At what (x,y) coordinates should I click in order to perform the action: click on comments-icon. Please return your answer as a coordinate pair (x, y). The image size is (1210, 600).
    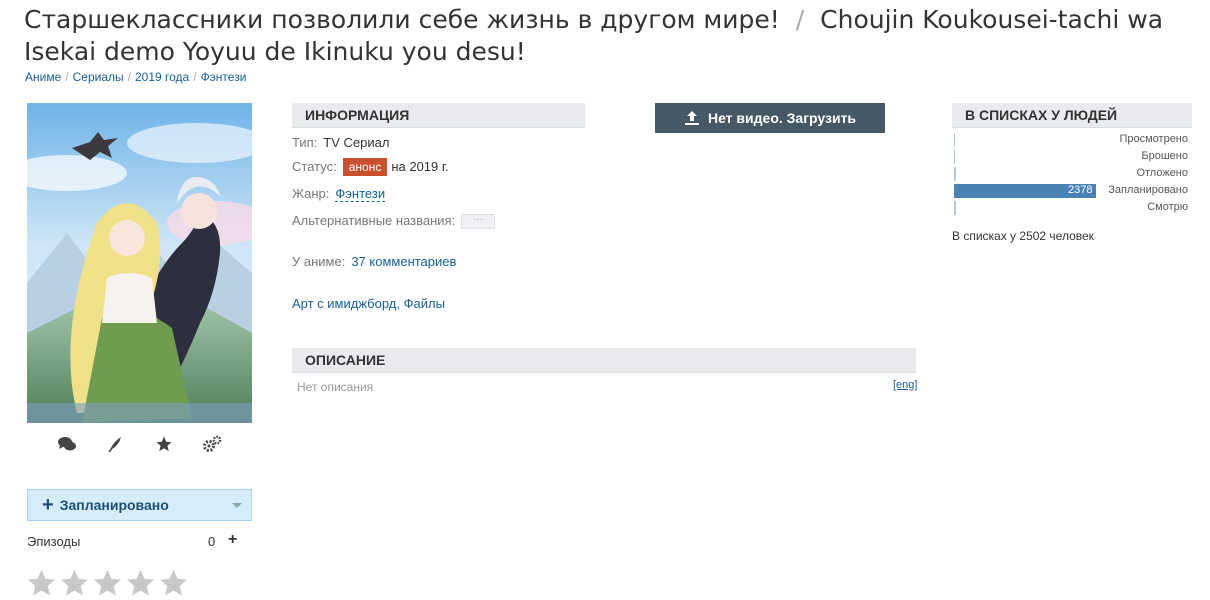
    Looking at the image, I should click on (67, 444).